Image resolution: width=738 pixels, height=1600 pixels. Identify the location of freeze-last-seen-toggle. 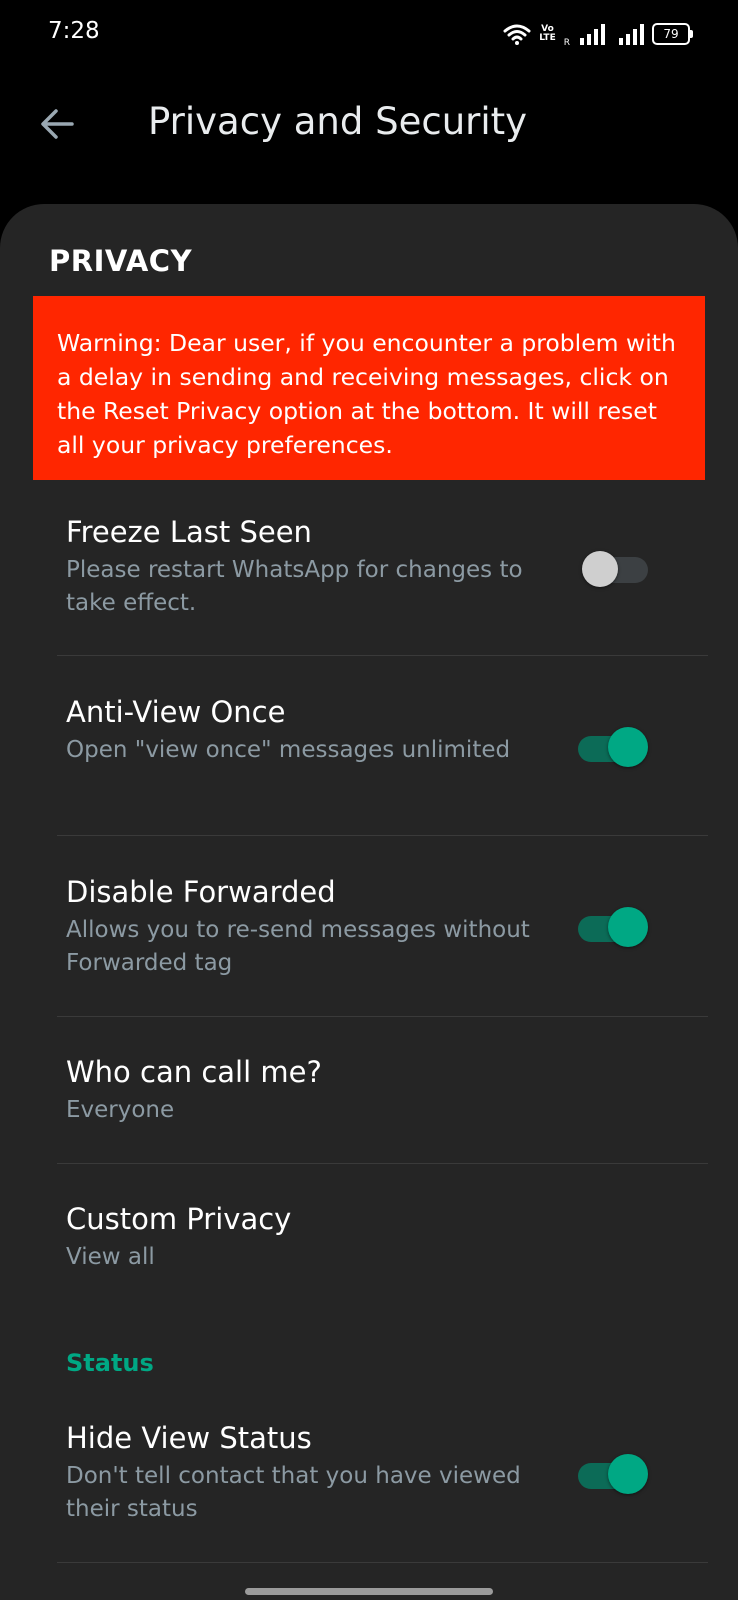
(617, 568).